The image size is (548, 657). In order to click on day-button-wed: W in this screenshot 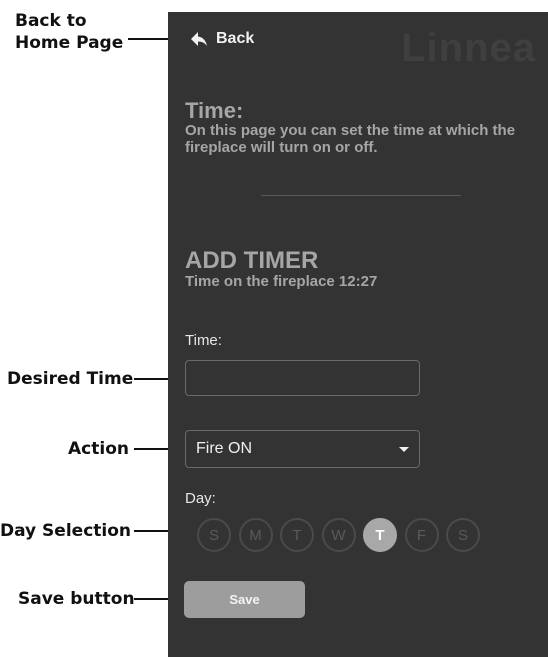, I will do `click(338, 535)`.